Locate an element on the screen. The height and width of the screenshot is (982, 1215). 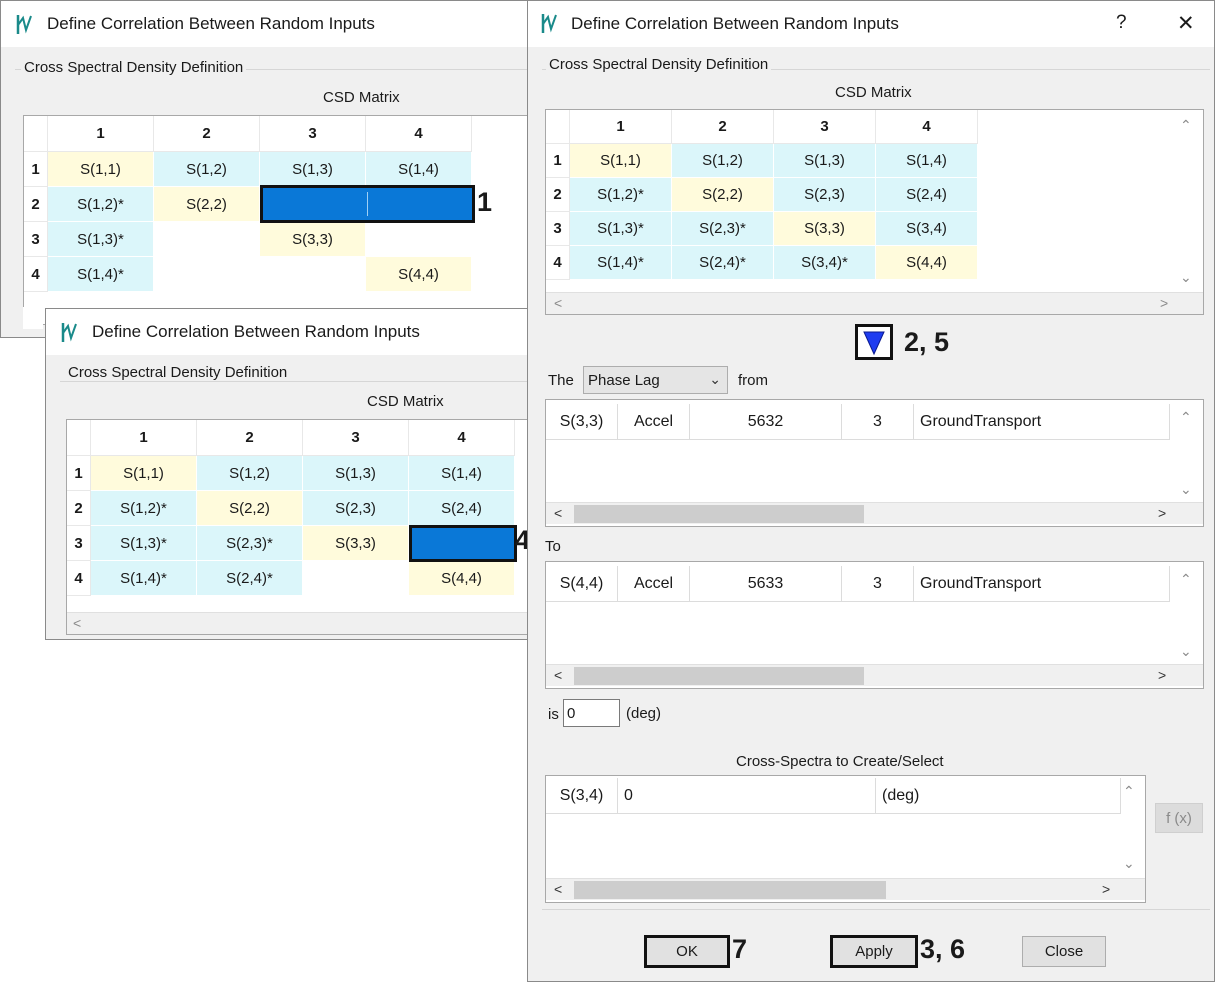
close-icon: ✕ is located at coordinates (1186, 23).